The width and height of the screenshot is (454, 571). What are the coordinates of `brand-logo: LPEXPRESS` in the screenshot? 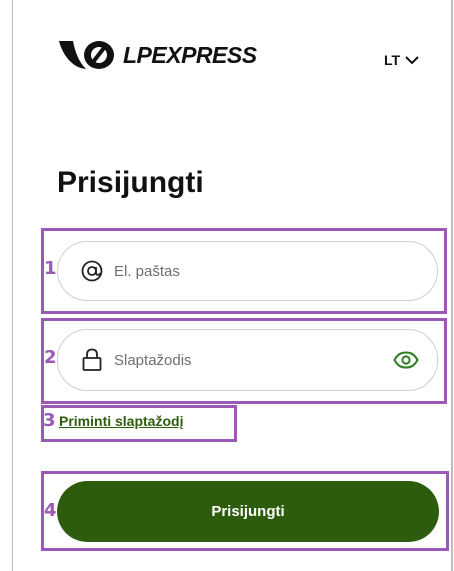 It's located at (157, 55).